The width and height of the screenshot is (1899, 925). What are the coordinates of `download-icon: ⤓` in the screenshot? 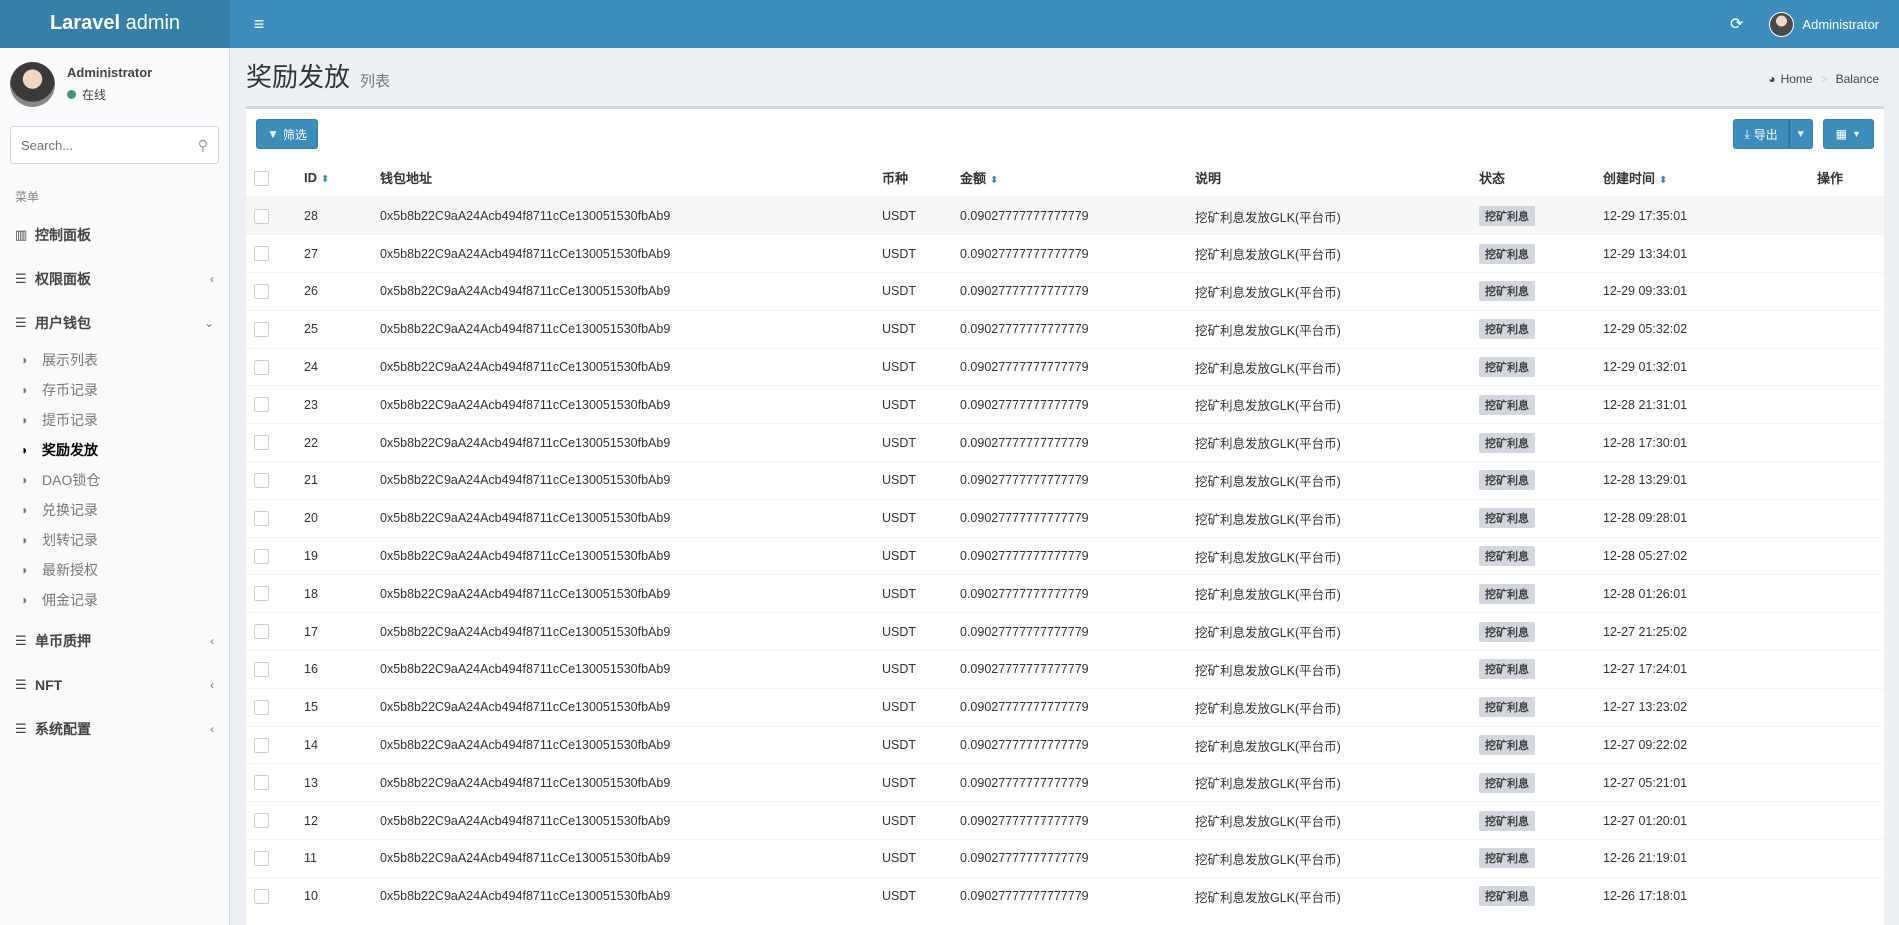 It's located at (1747, 133).